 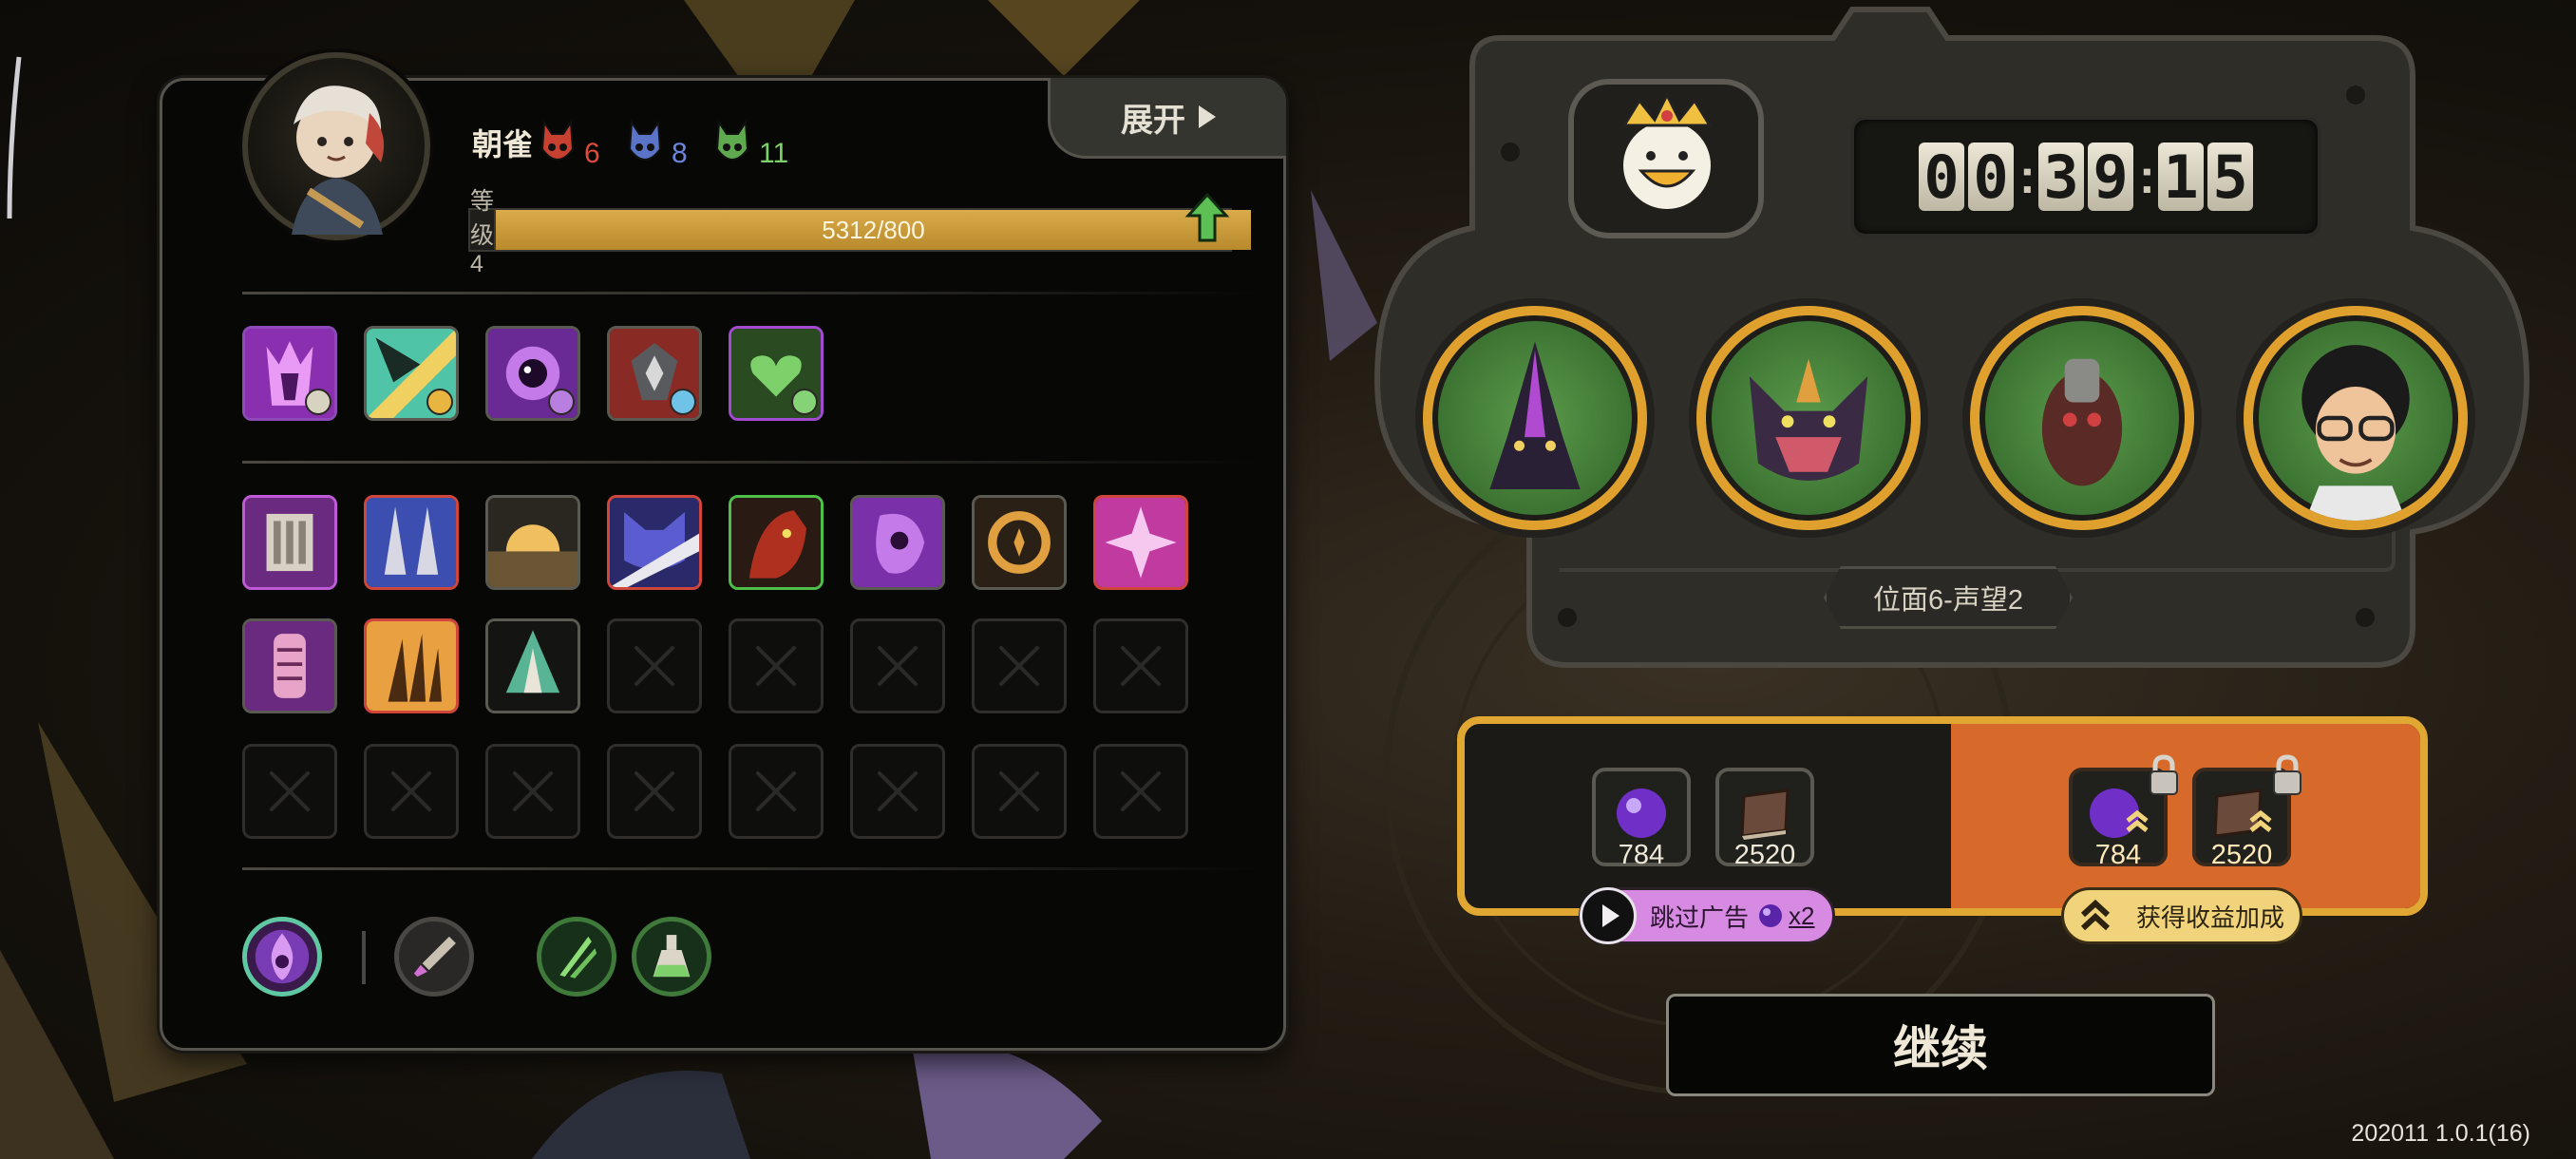 I want to click on purple-flame-icon, so click(x=282, y=956).